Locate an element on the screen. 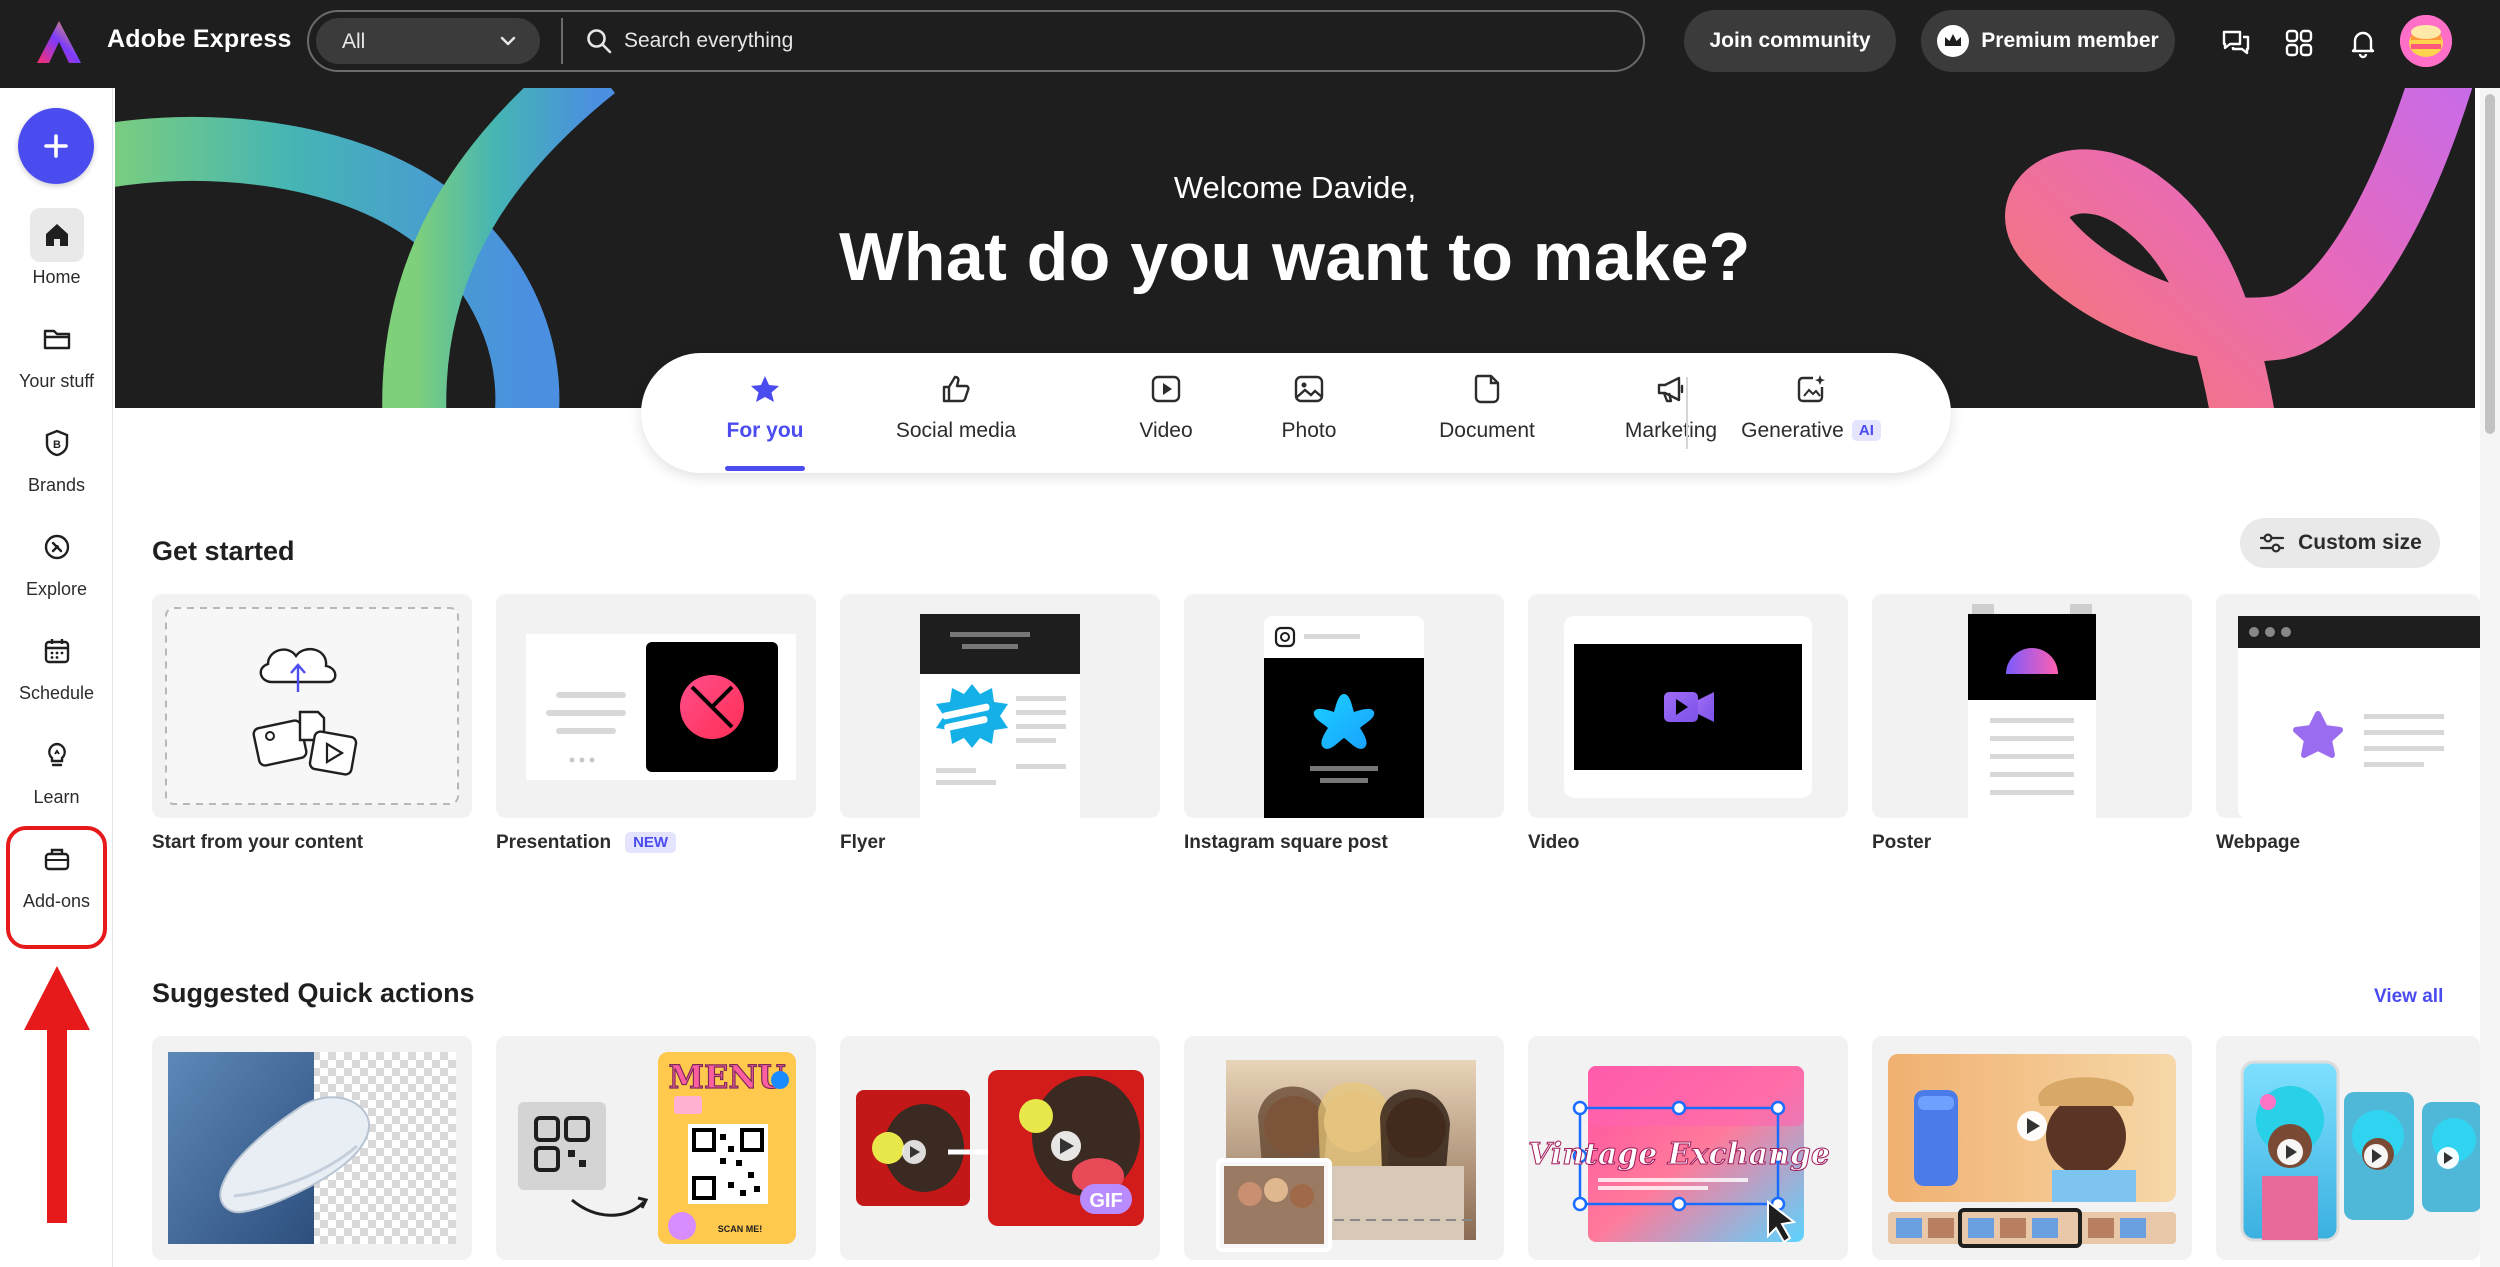  svg-text: B is located at coordinates (57, 445).